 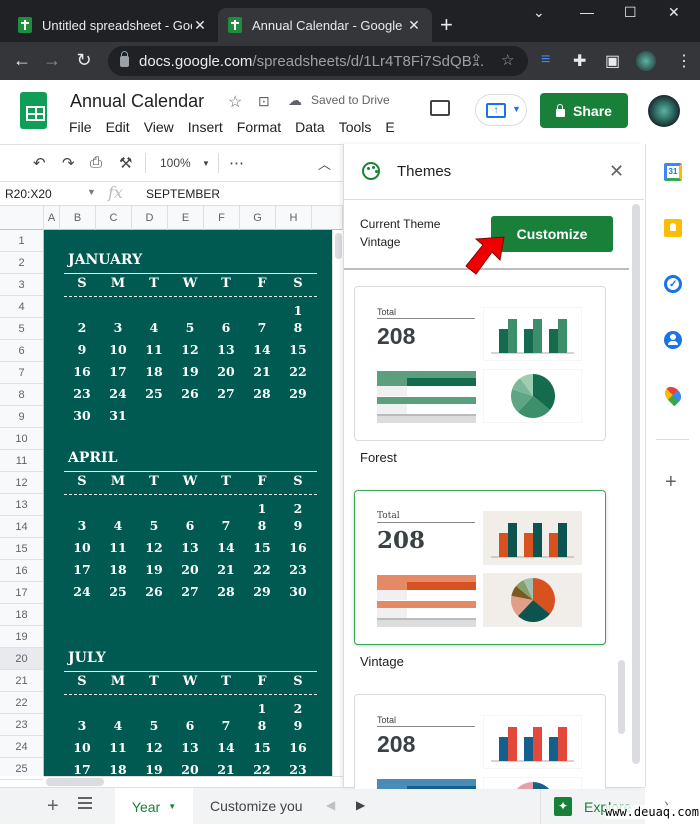 I want to click on column-header: F, so click(x=222, y=218).